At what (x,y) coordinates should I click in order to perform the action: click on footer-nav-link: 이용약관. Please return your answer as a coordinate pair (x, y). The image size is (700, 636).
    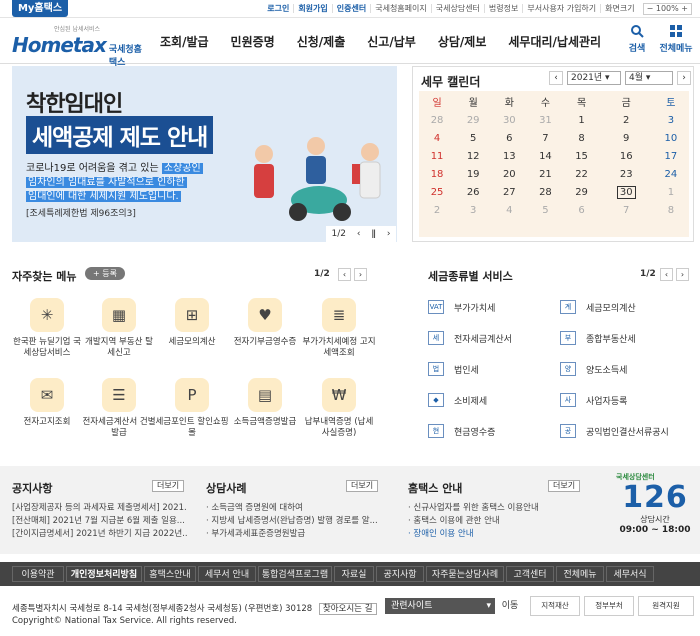
    Looking at the image, I should click on (38, 574).